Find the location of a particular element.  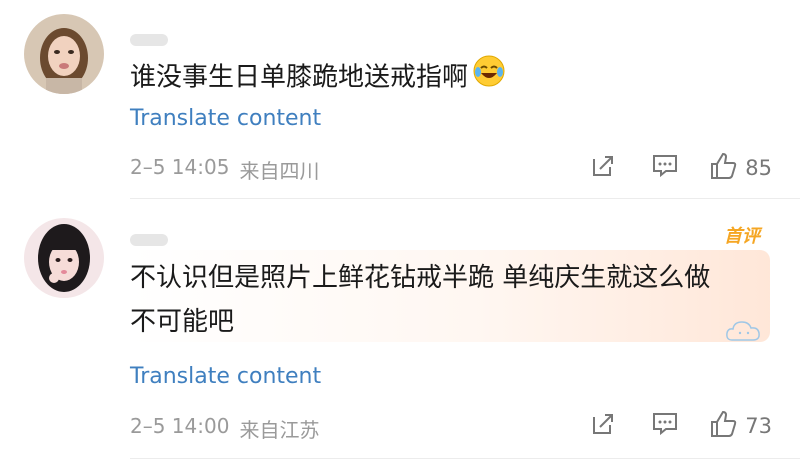

cloud-mascot-icon is located at coordinates (744, 333).